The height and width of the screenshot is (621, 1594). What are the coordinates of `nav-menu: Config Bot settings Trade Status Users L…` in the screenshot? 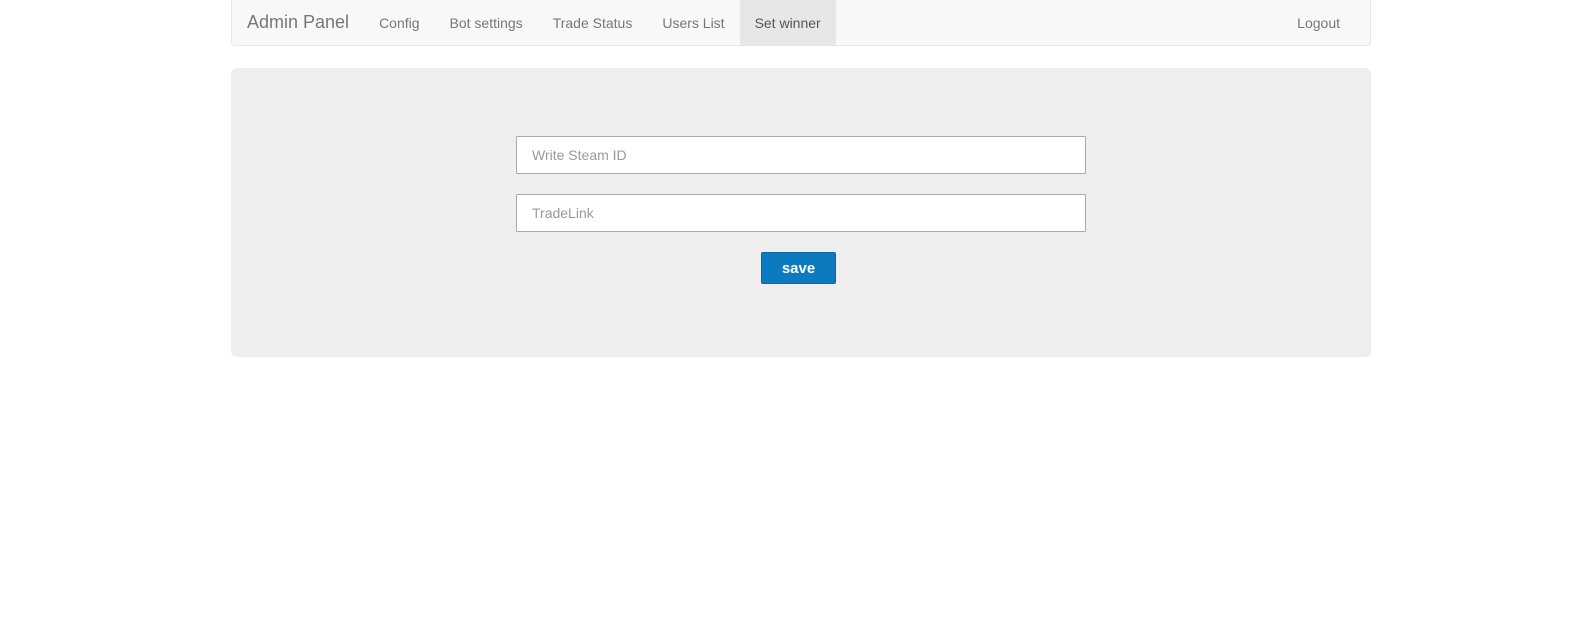 It's located at (600, 22).